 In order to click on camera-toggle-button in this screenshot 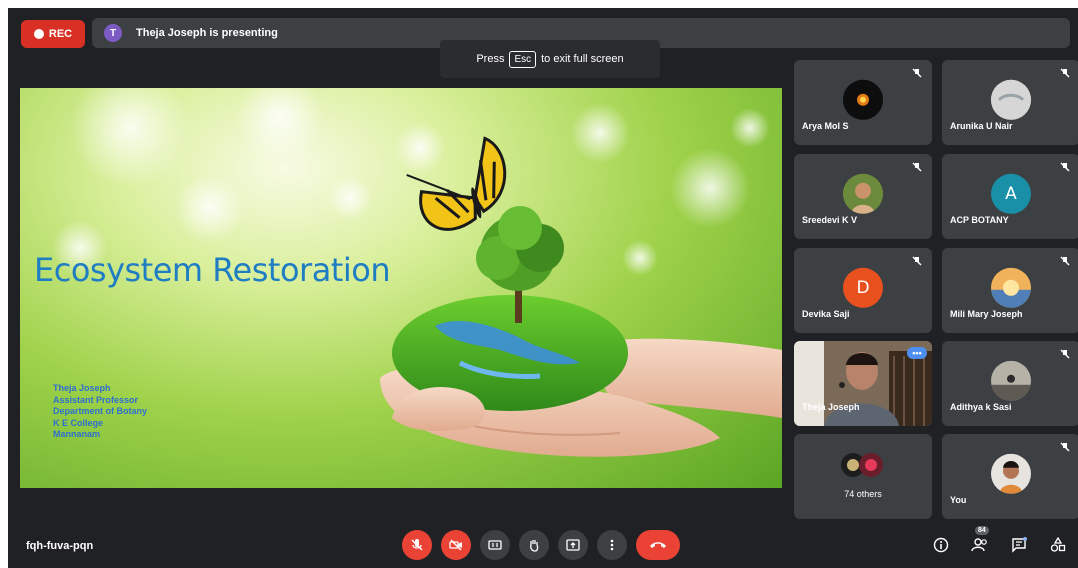, I will do `click(456, 545)`.